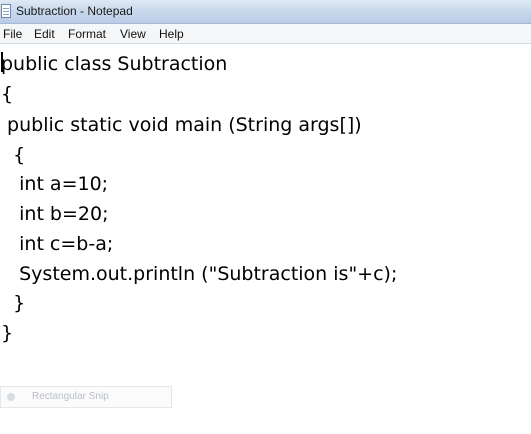 The height and width of the screenshot is (434, 531). I want to click on menu-bar: File Edit Format View Help, so click(265, 34).